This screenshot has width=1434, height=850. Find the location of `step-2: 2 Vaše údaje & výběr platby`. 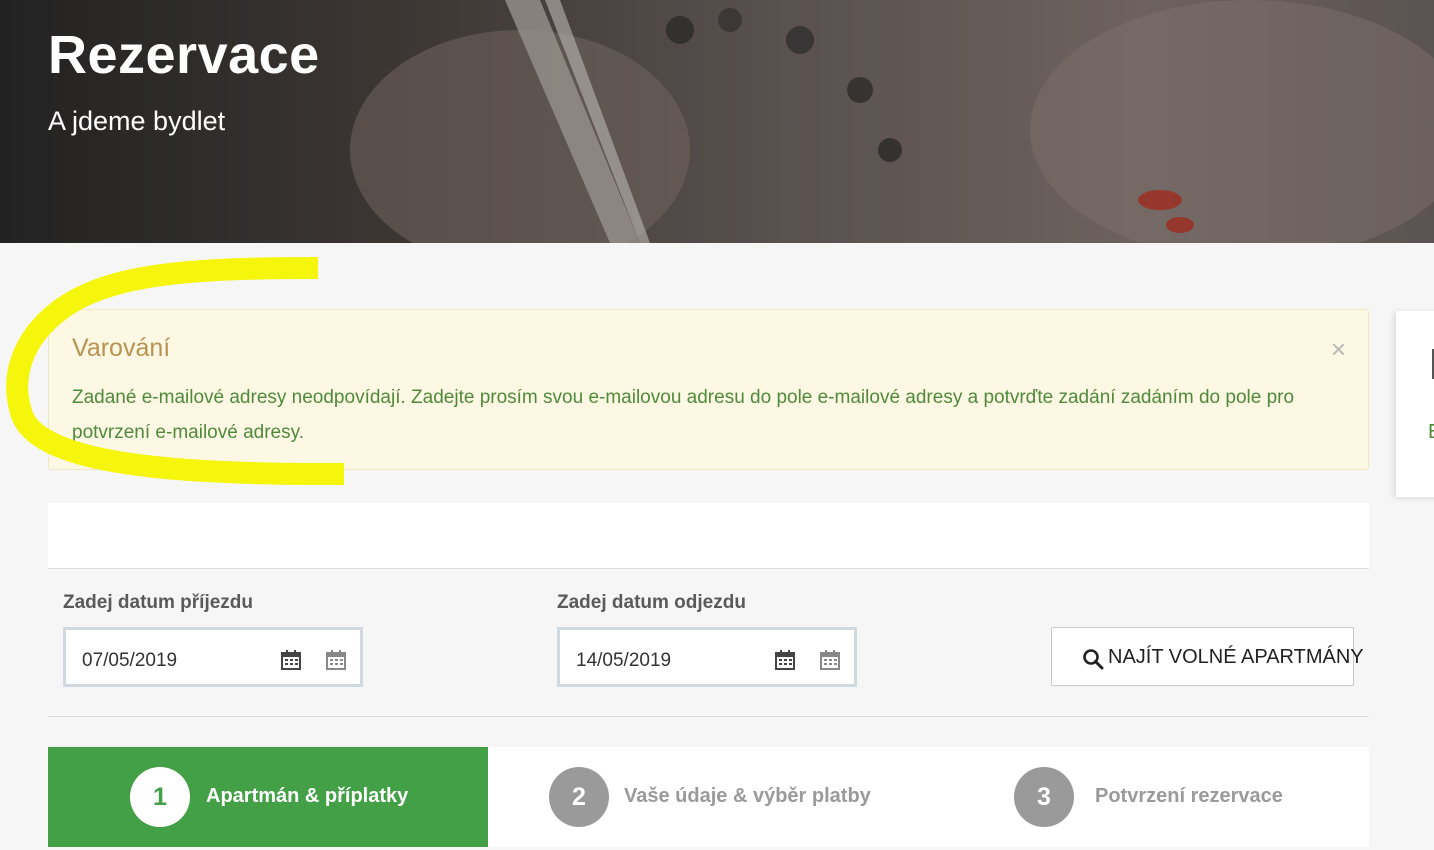

step-2: 2 Vaše údaje & výběr platby is located at coordinates (708, 797).